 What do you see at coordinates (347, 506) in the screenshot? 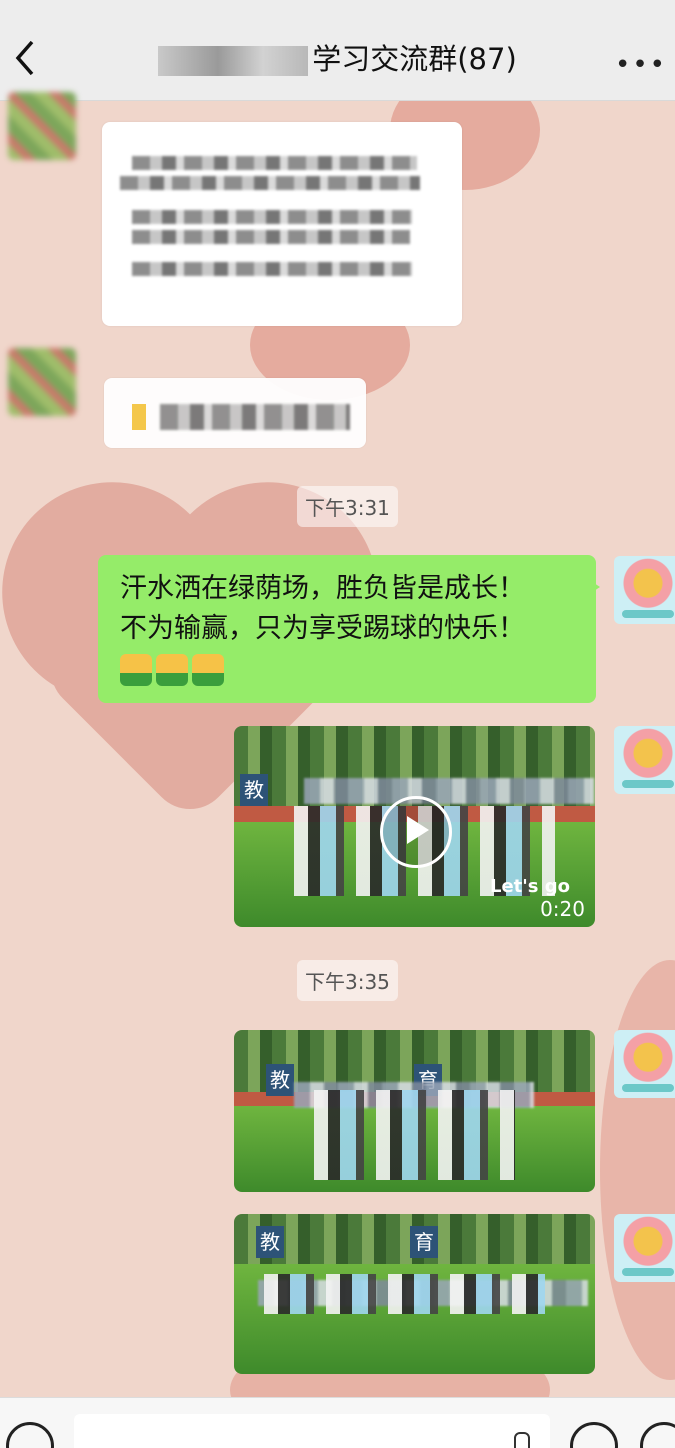
I see `timestamp: 下午3:31` at bounding box center [347, 506].